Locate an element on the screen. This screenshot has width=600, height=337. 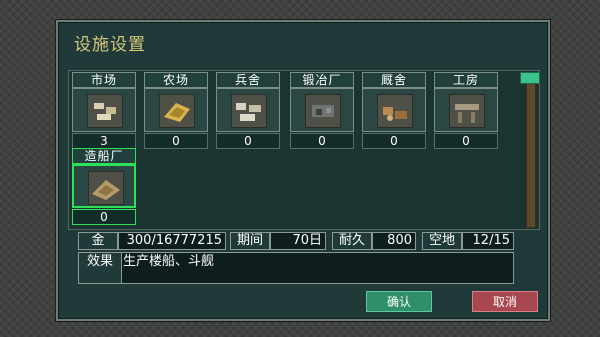
facility-card-barracks: 兵舍 0 is located at coordinates (248, 111).